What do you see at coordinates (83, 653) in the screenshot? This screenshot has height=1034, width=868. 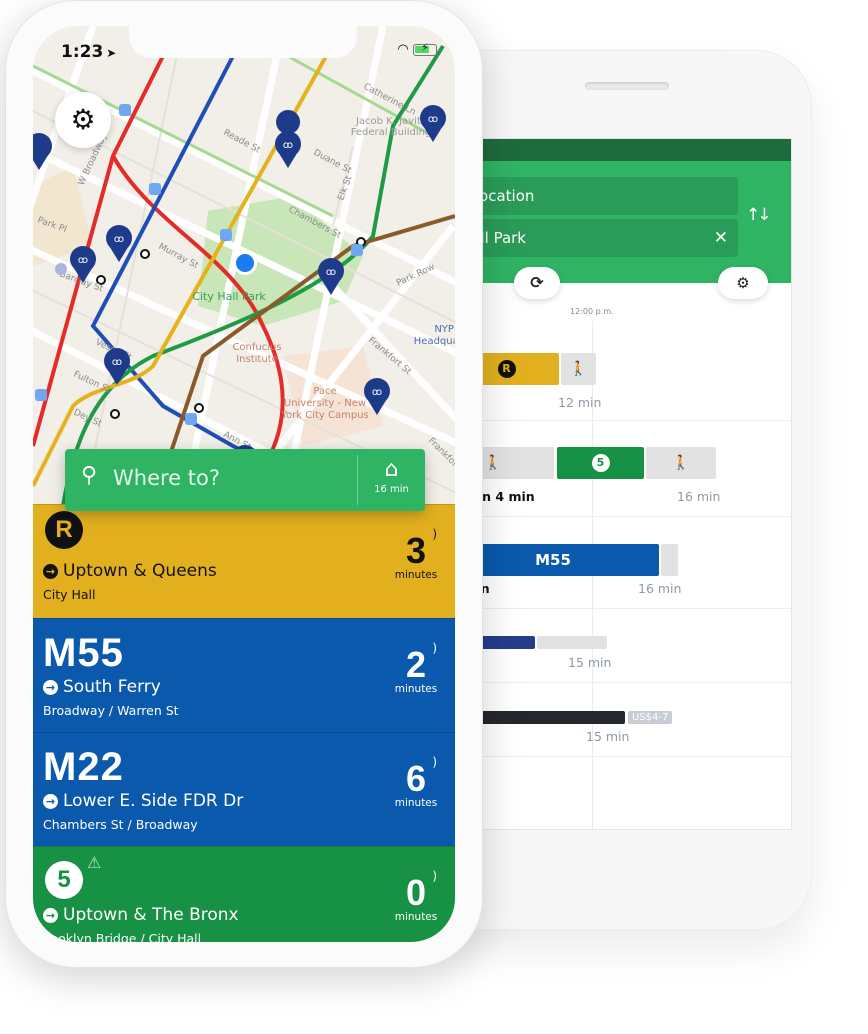 I see `route-name: M55` at bounding box center [83, 653].